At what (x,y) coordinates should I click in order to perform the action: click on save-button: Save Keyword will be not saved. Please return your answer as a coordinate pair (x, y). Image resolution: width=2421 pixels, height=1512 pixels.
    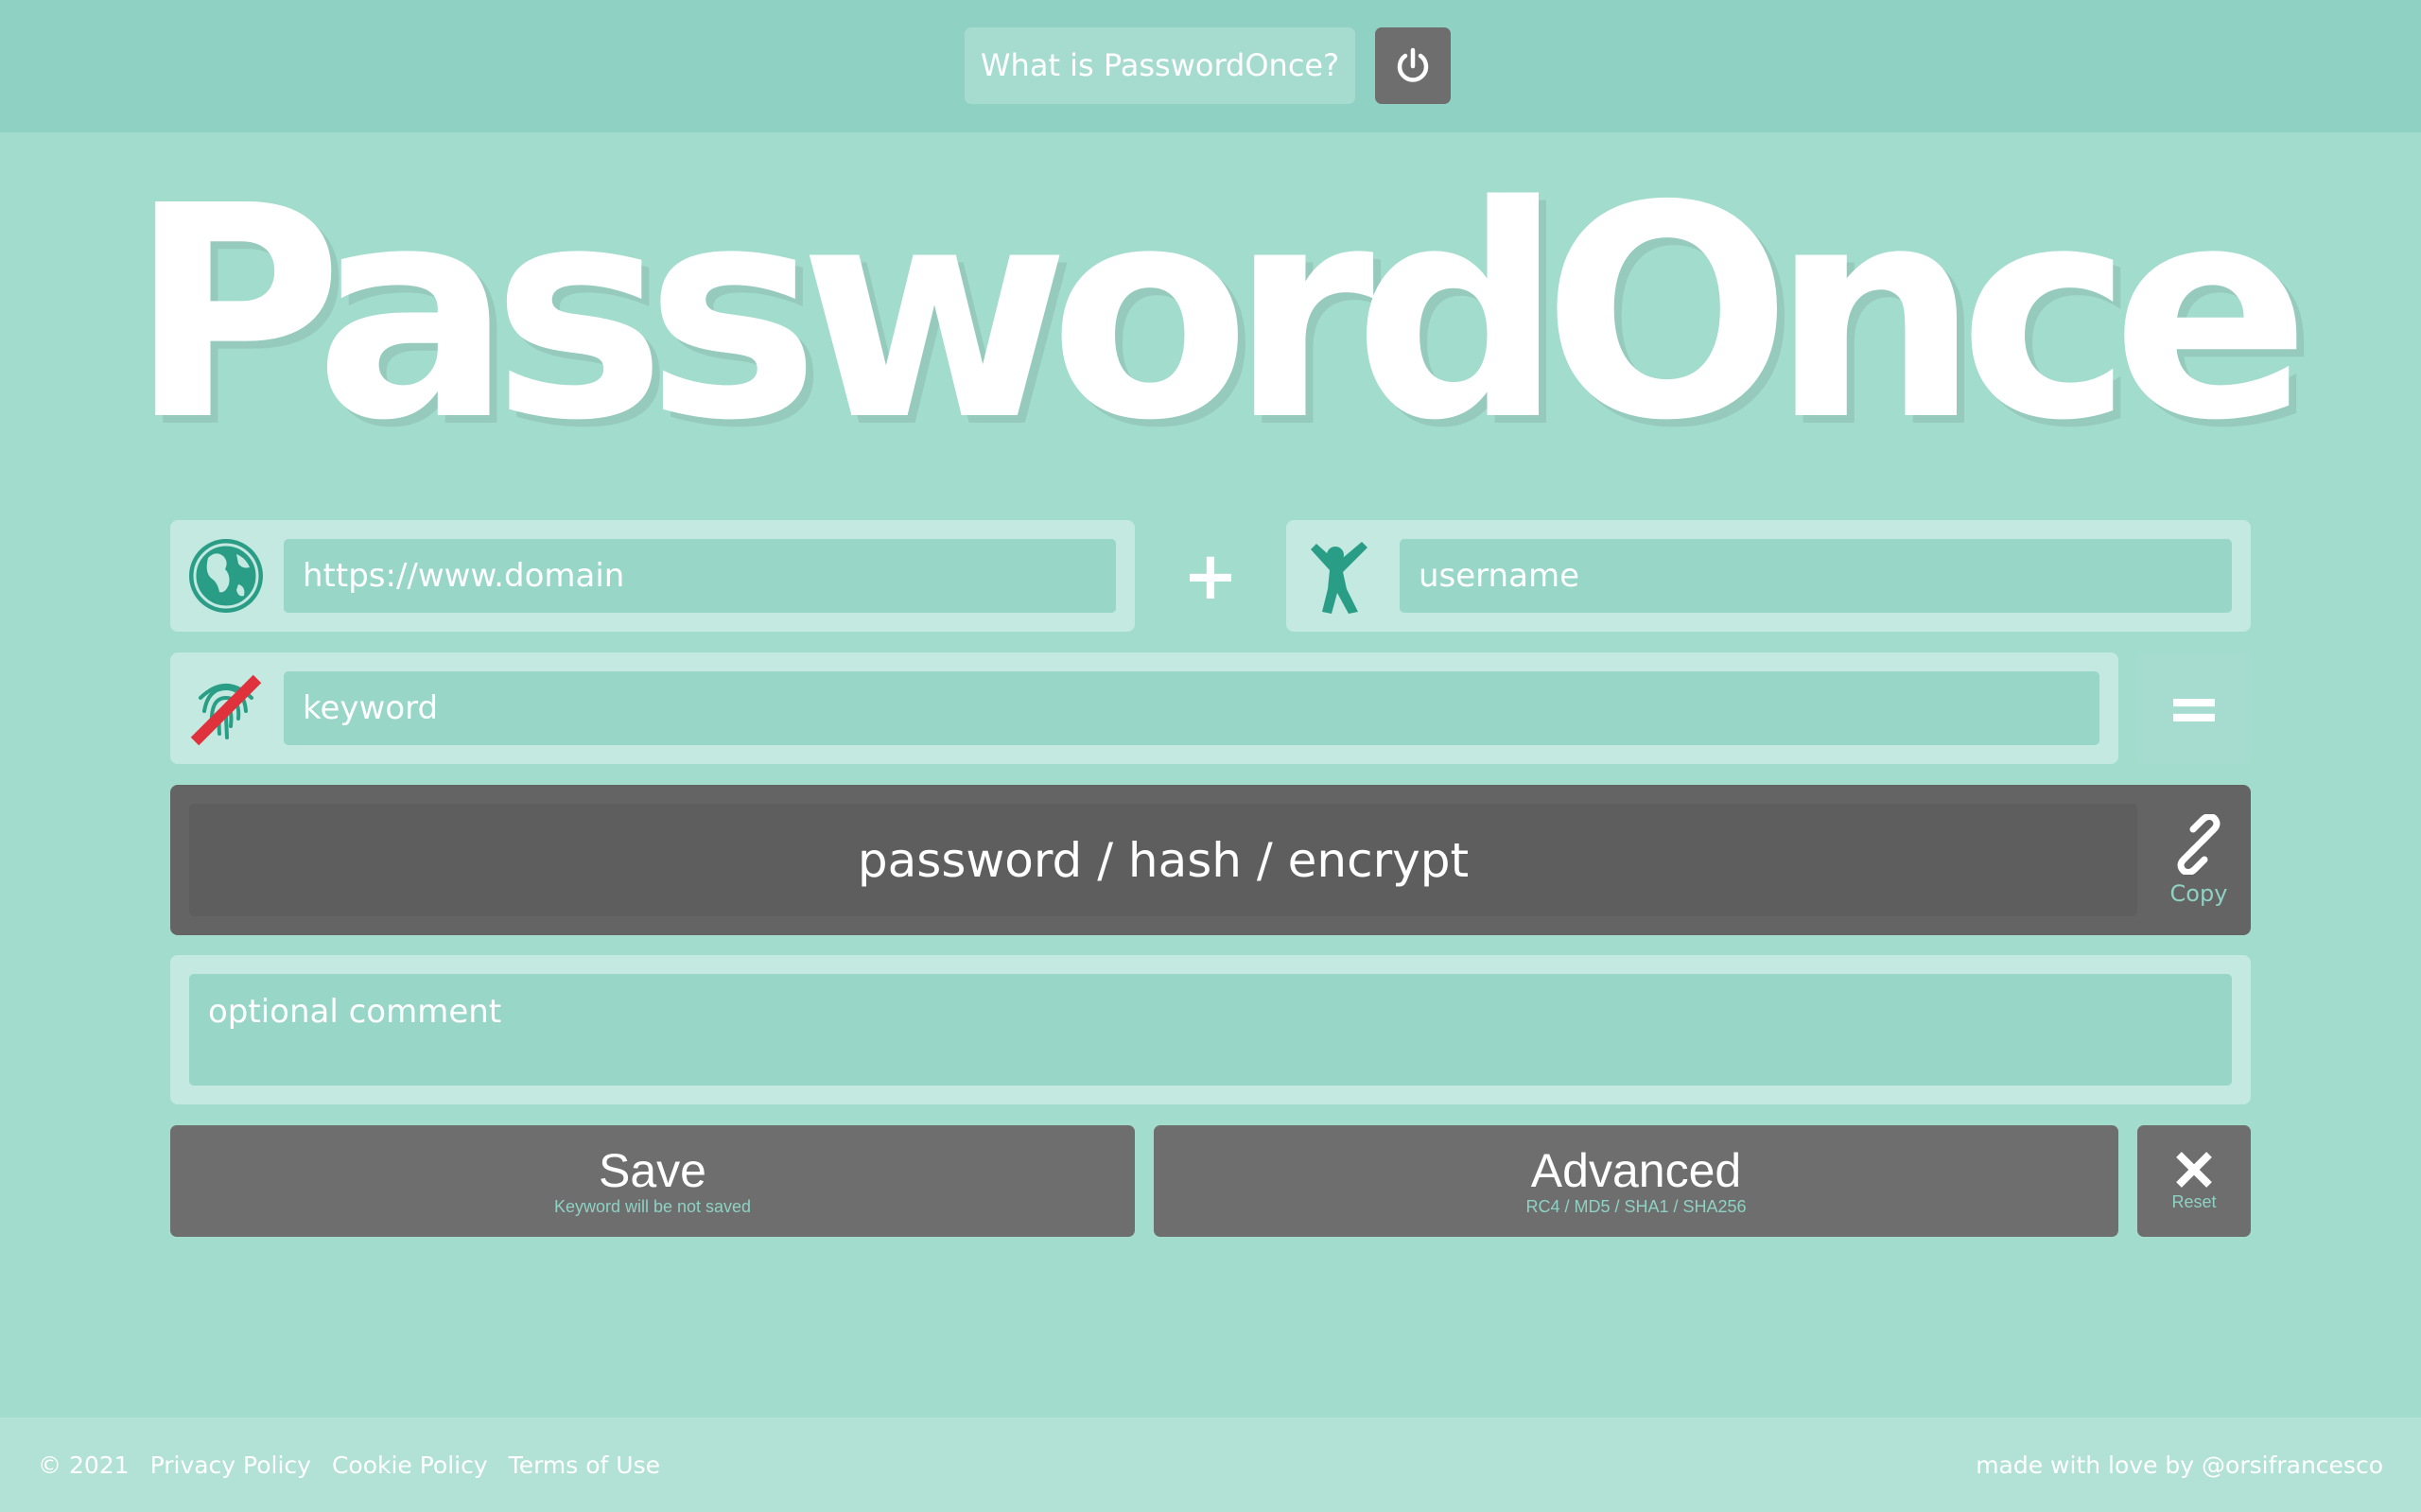
    Looking at the image, I should click on (652, 1181).